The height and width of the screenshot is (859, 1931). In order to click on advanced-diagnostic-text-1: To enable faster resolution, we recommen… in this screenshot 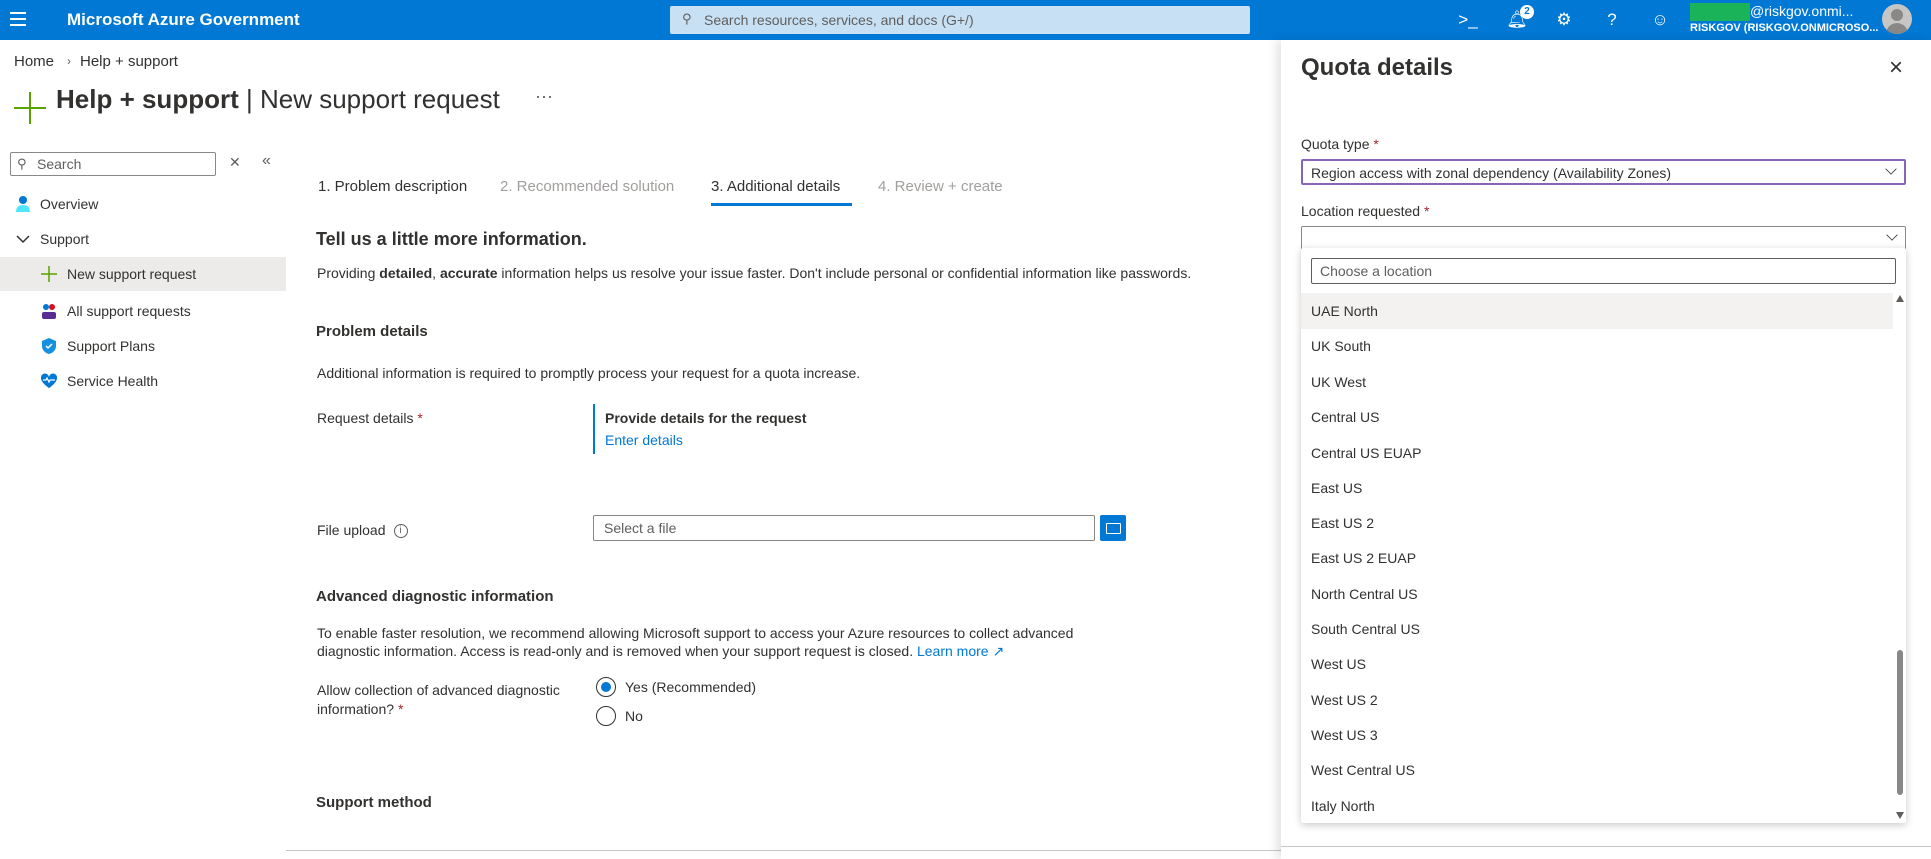, I will do `click(695, 633)`.